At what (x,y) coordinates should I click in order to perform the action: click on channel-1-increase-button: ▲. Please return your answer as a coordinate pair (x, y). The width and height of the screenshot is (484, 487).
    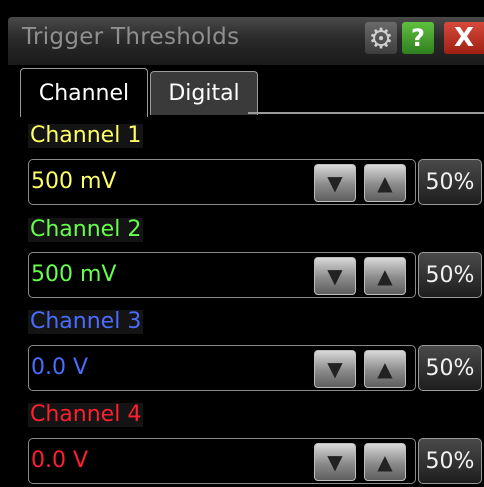
    Looking at the image, I should click on (385, 183).